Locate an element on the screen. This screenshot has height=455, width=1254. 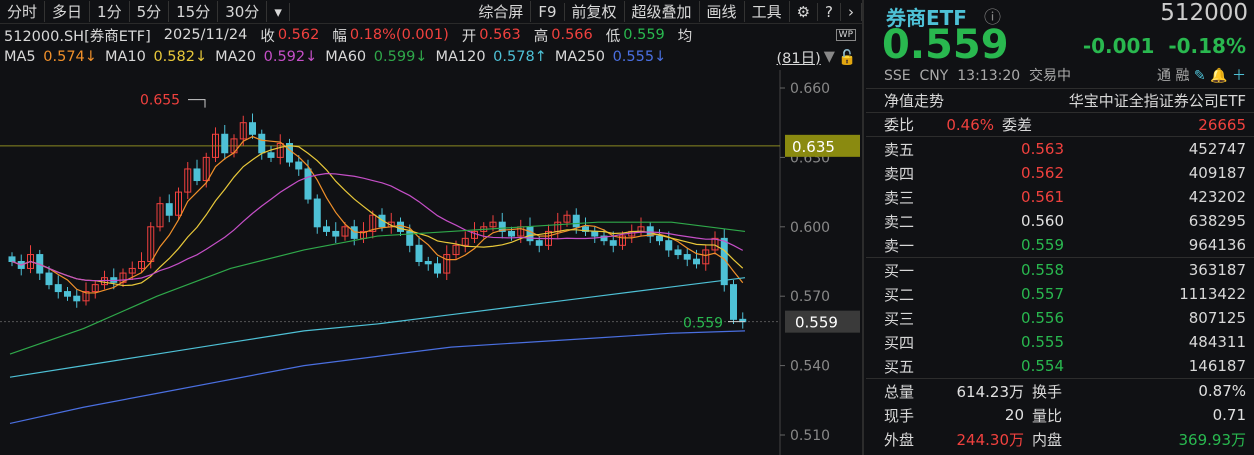
tab-1min: 1分 is located at coordinates (110, 11).